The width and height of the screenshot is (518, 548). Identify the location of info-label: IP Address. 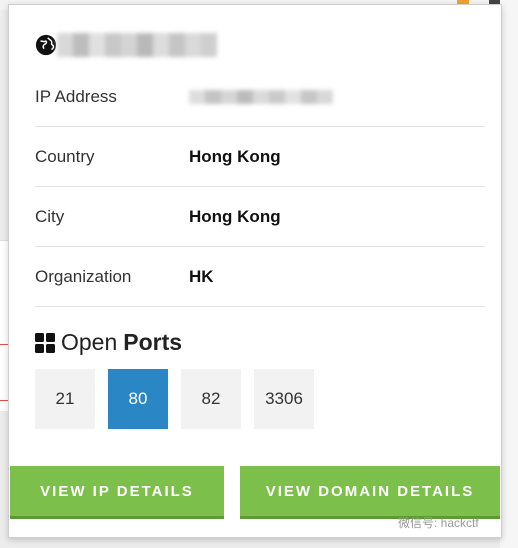
(76, 96).